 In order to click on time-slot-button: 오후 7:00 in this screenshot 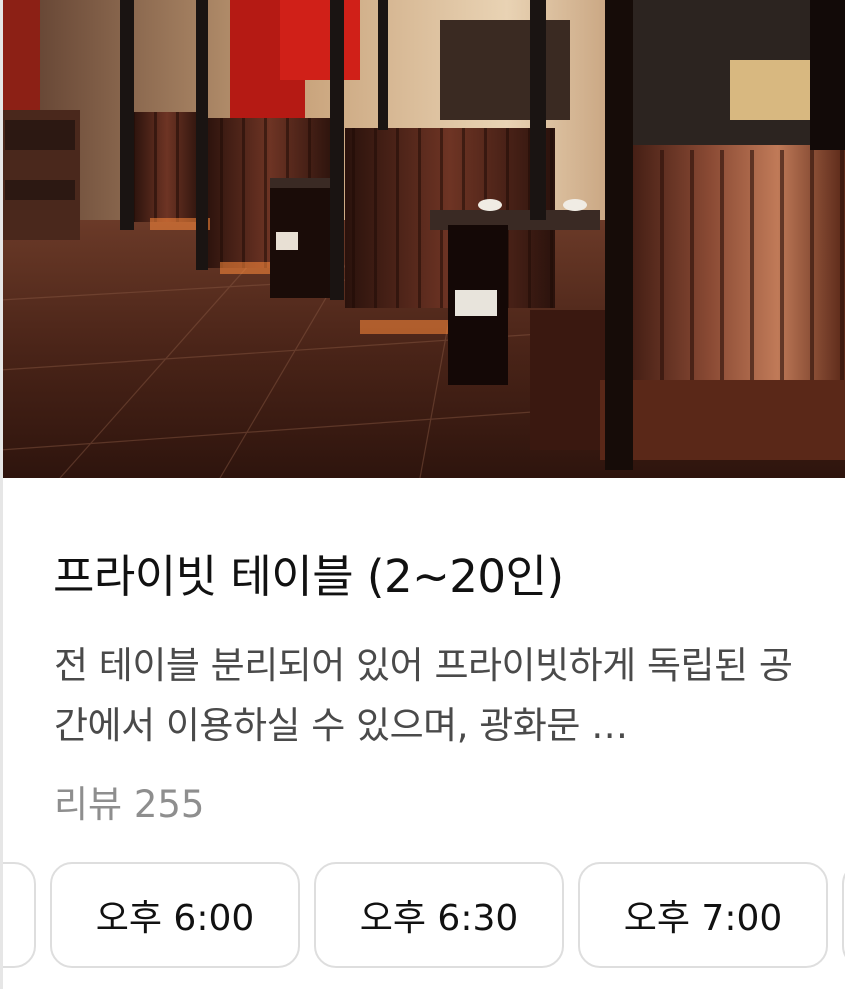, I will do `click(703, 915)`.